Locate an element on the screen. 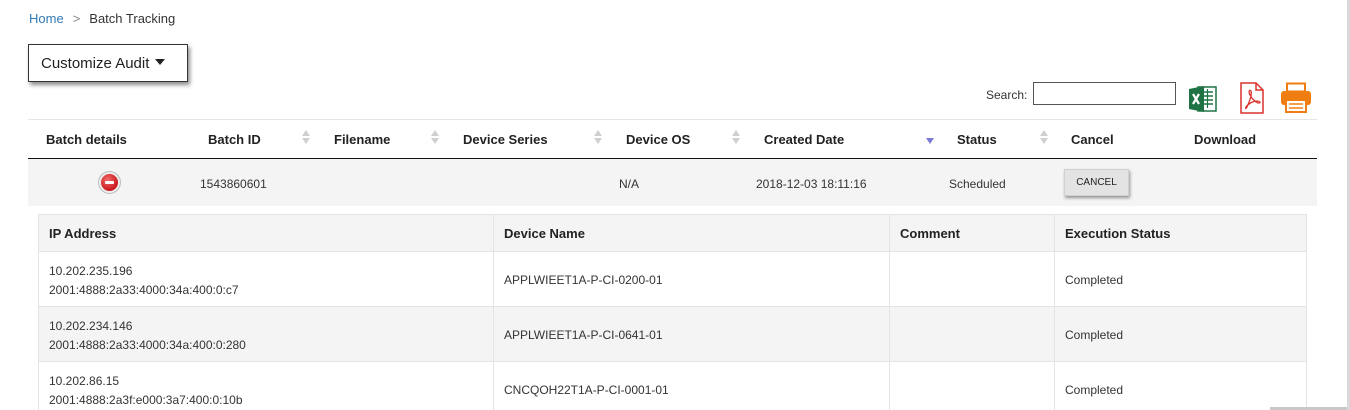  customize-audit-label: Customize Audit is located at coordinates (95, 63).